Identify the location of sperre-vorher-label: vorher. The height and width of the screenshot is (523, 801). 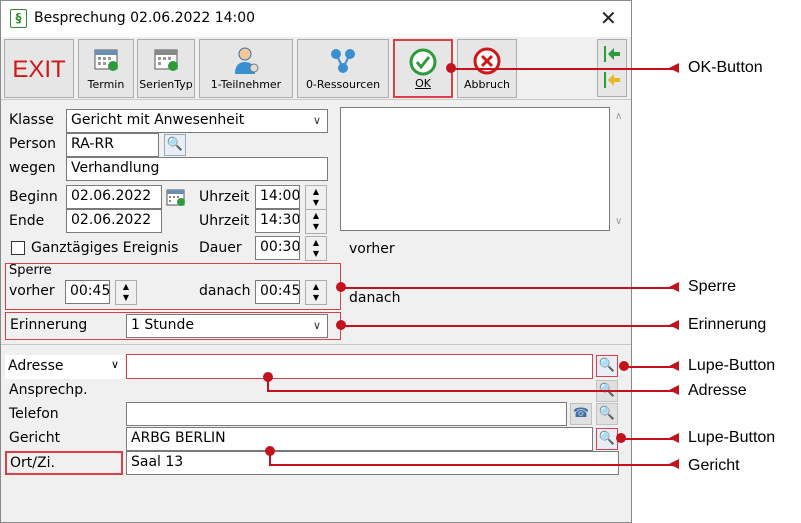
(32, 291).